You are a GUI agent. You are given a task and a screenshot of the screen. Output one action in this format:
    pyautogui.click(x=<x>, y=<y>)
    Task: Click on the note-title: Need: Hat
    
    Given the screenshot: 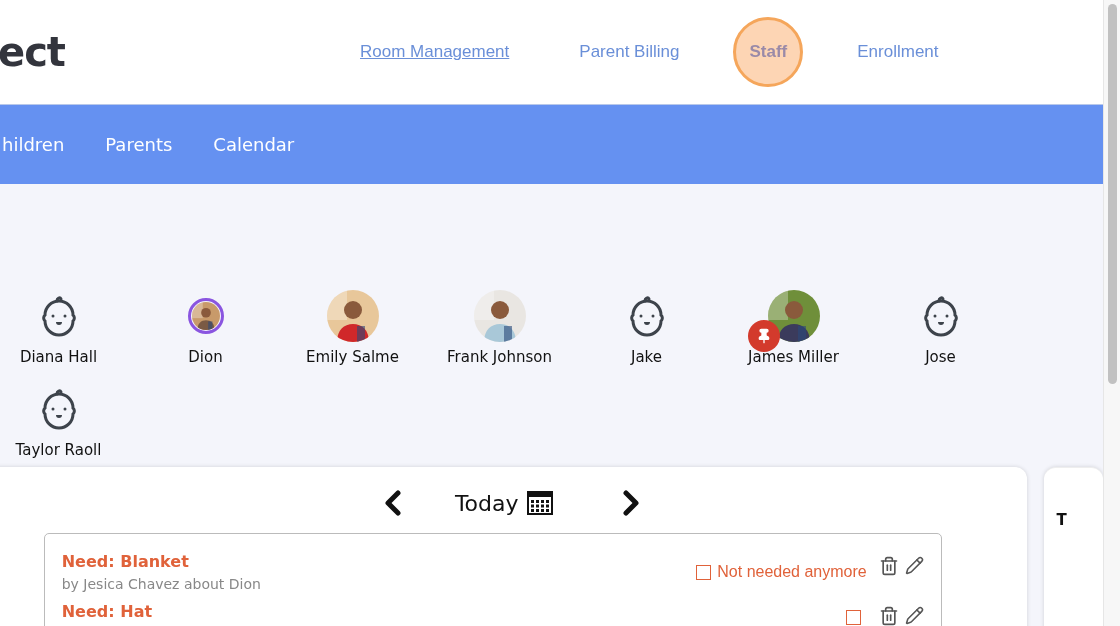 What is the action you would take?
    pyautogui.click(x=107, y=612)
    